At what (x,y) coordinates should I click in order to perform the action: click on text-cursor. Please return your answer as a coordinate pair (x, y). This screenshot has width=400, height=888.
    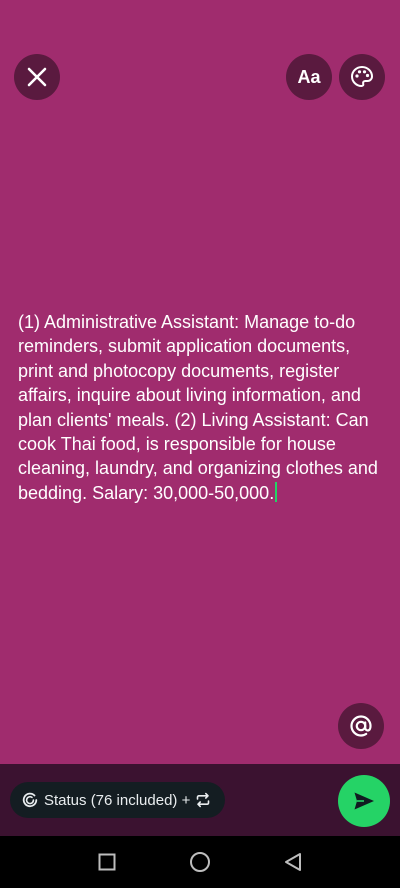
    Looking at the image, I should click on (276, 491).